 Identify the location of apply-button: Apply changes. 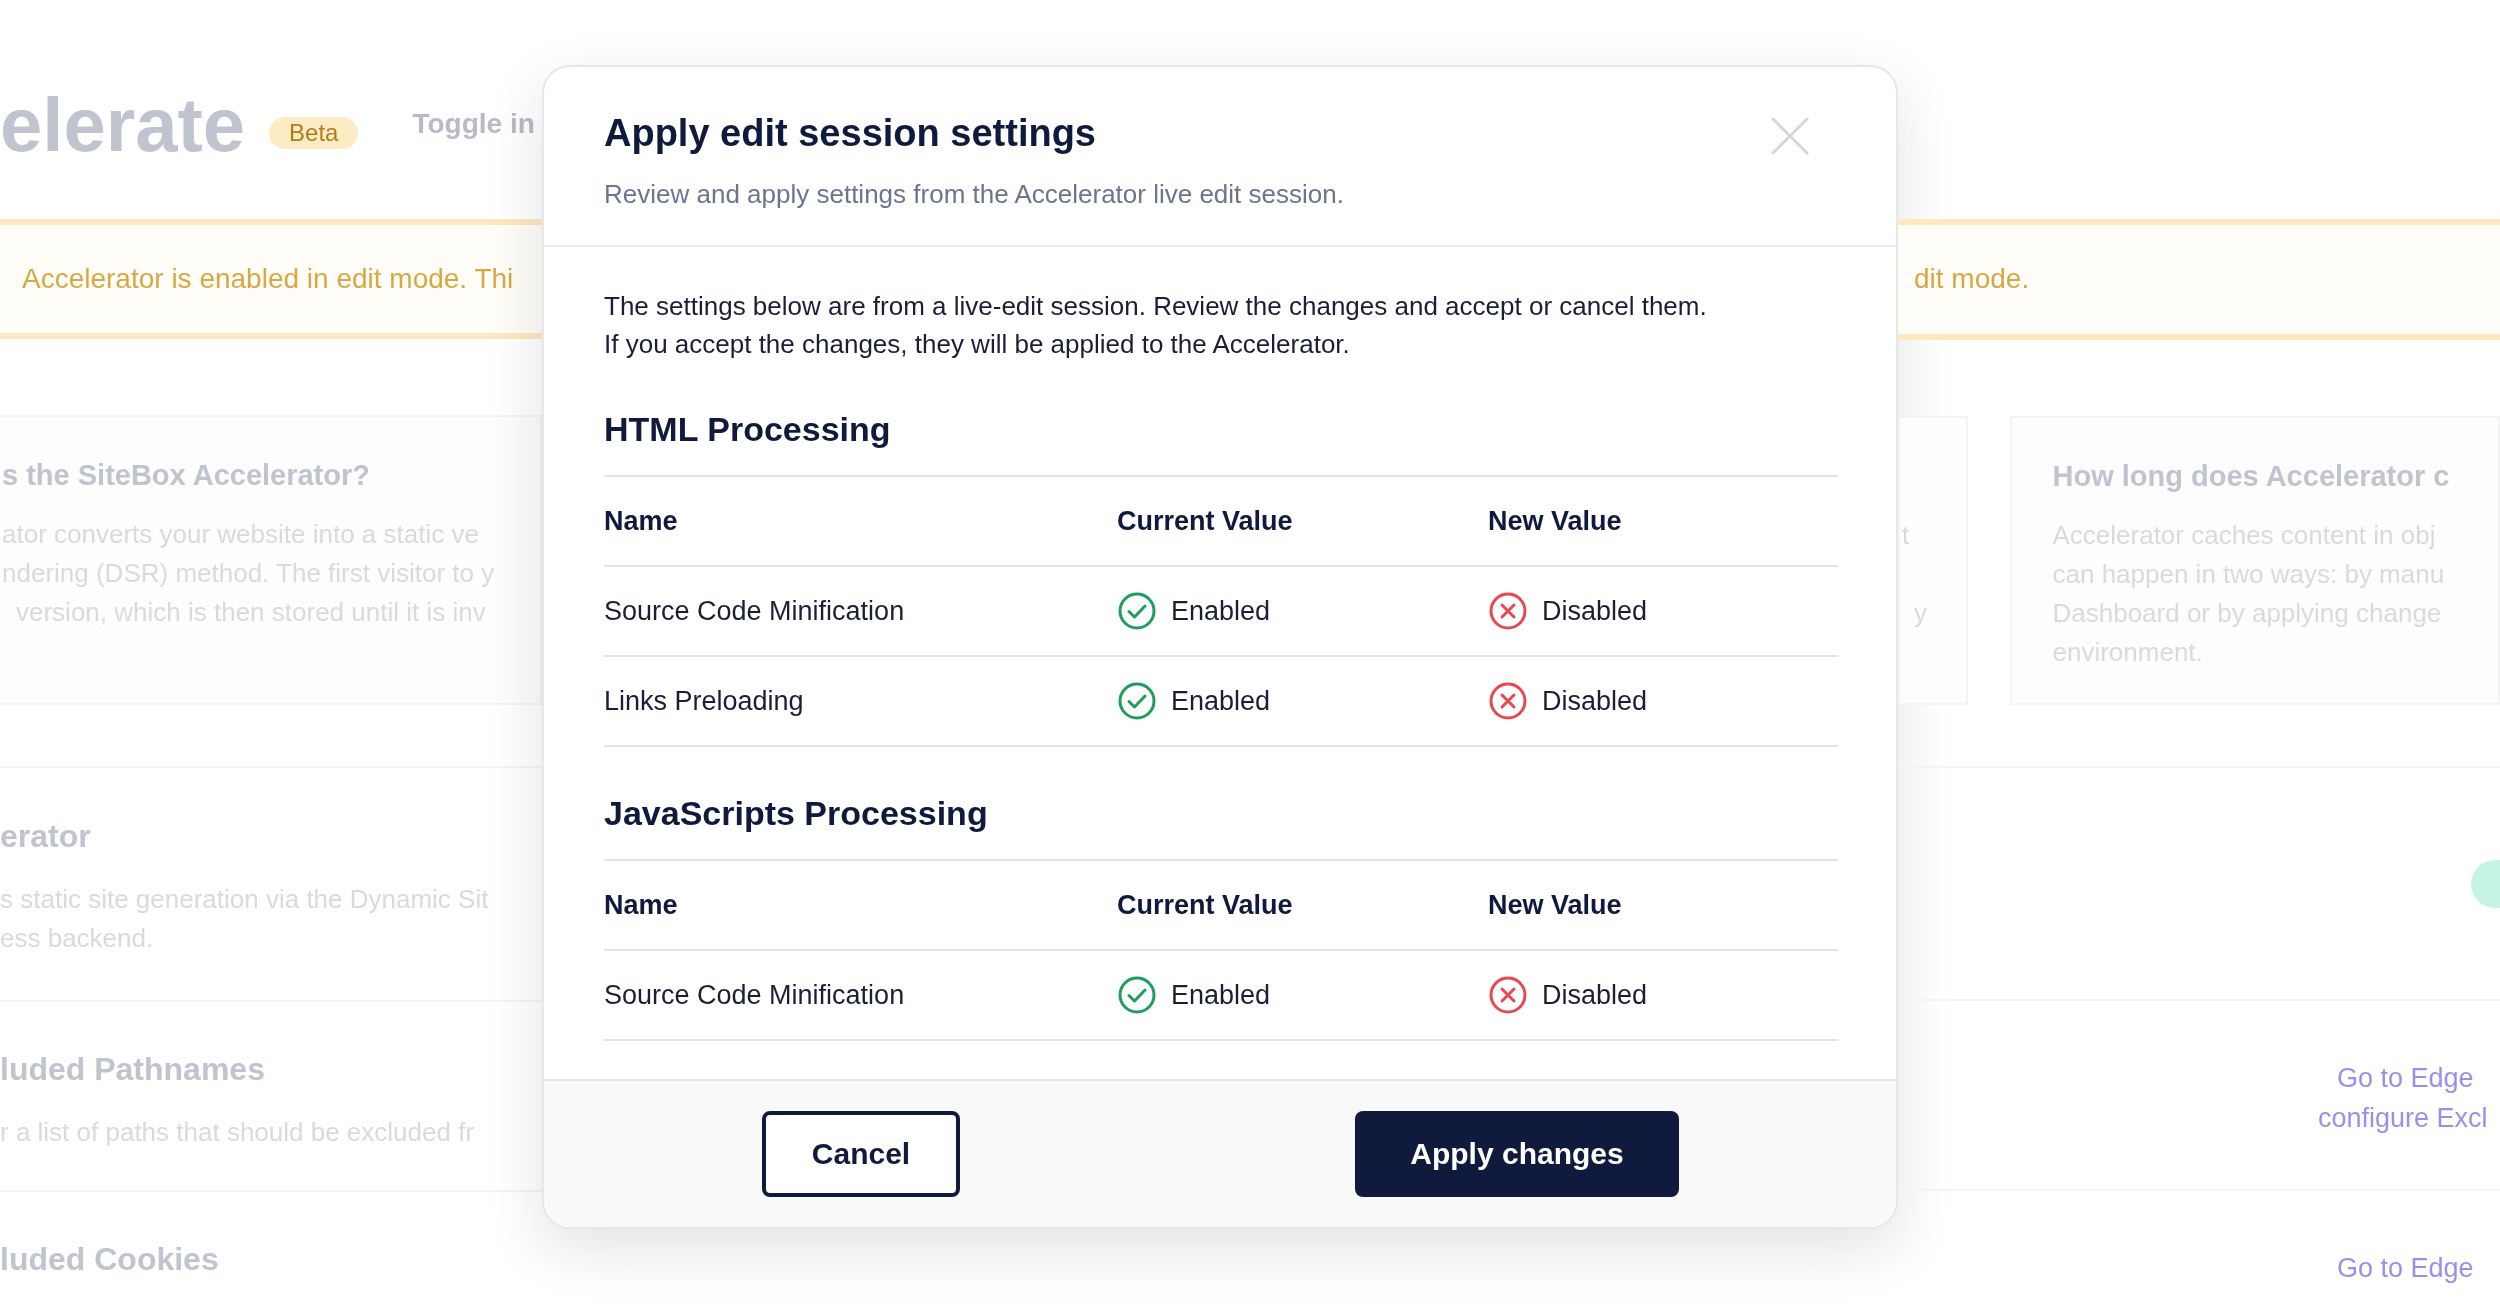
(1517, 1154).